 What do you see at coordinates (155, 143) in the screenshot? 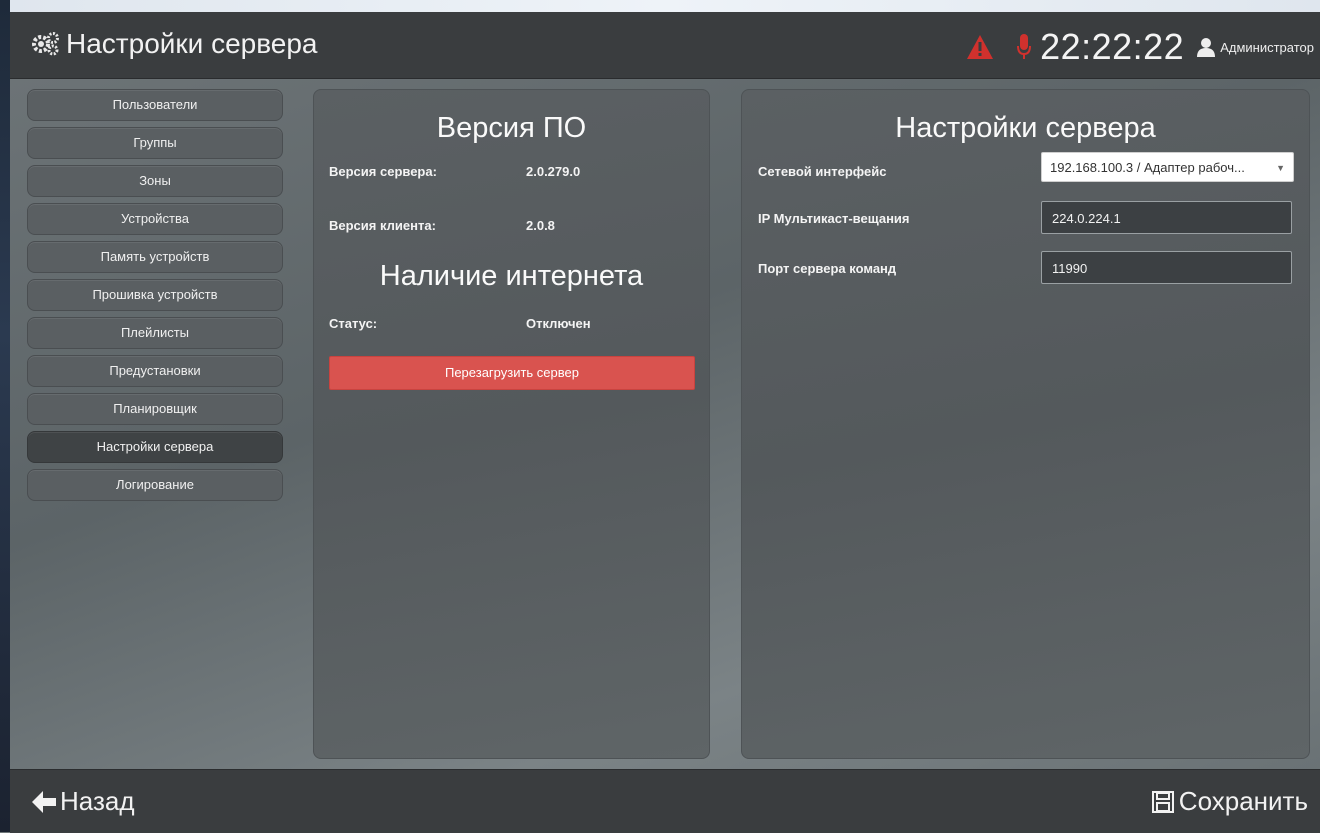
I see `sidebar-item-groups: Группы` at bounding box center [155, 143].